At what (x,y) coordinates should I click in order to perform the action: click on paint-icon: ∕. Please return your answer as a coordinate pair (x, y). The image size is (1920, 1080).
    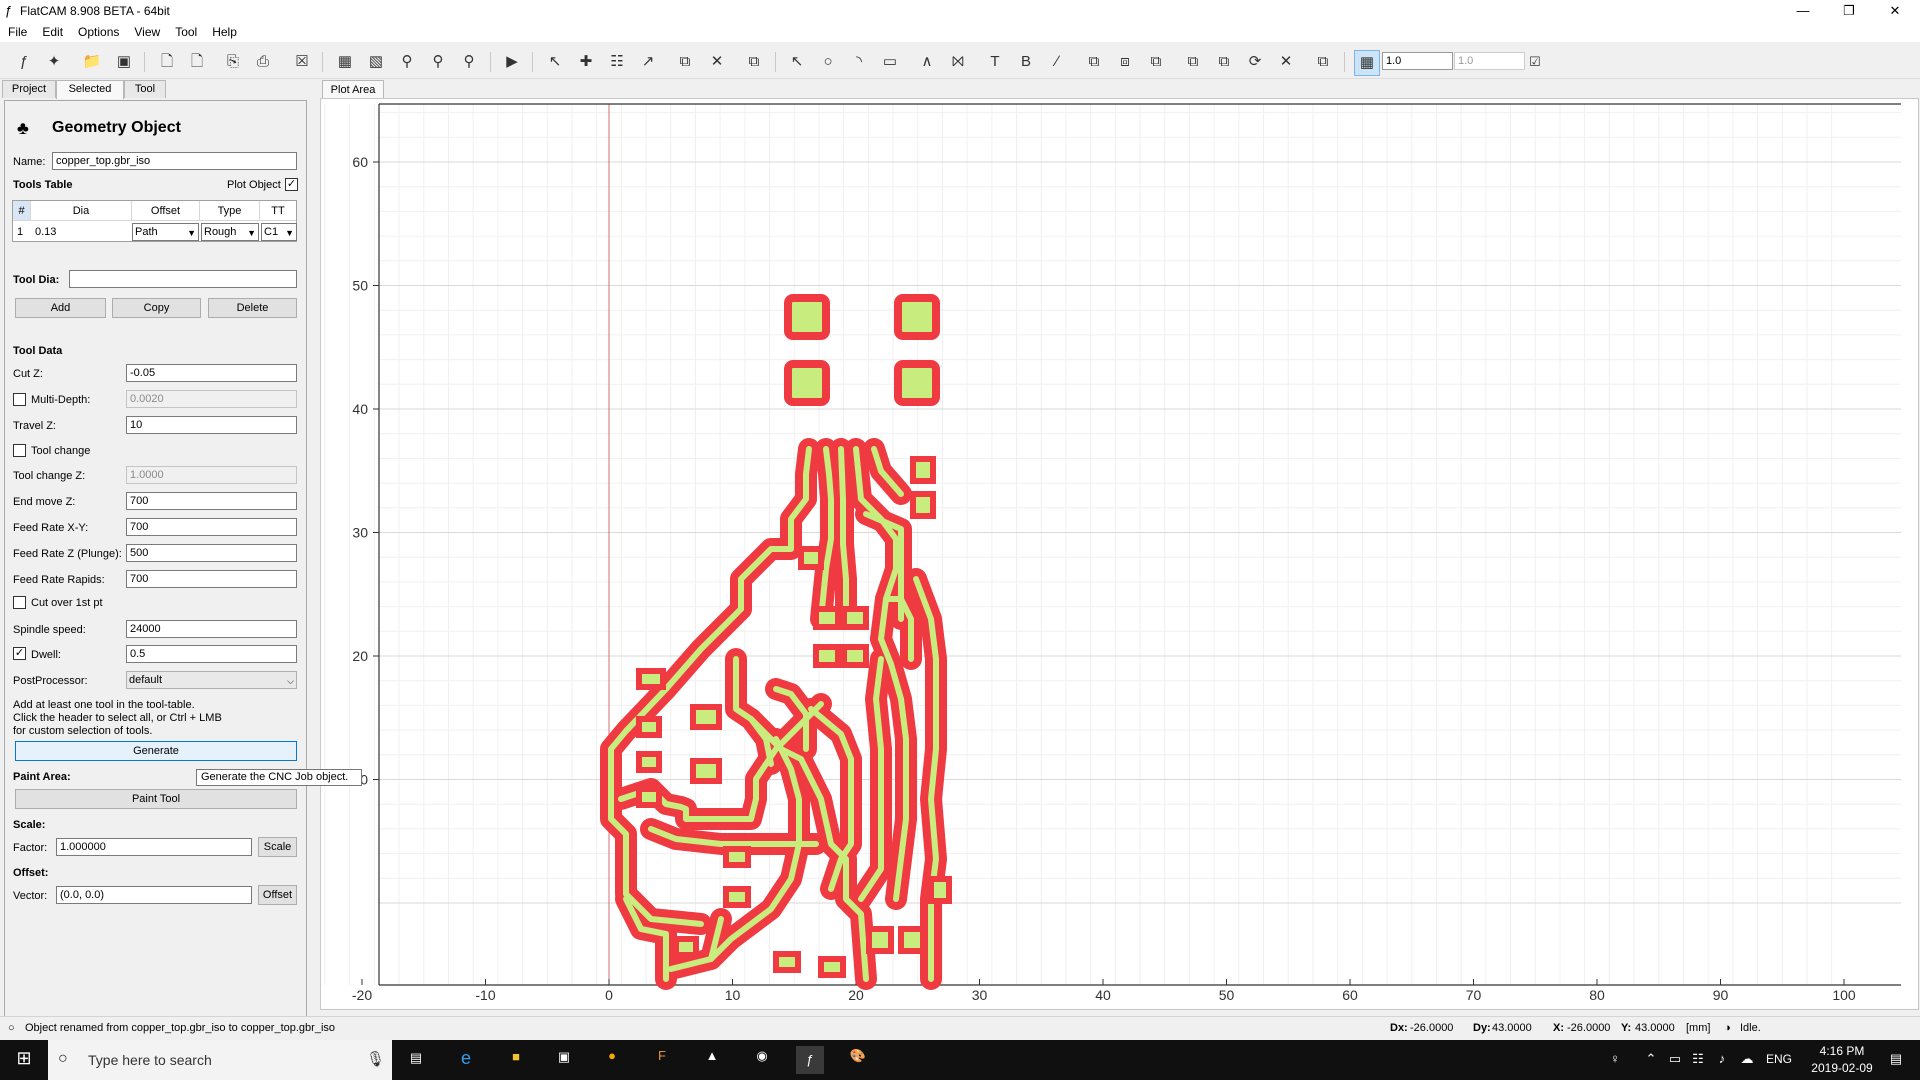
    Looking at the image, I should click on (1057, 62).